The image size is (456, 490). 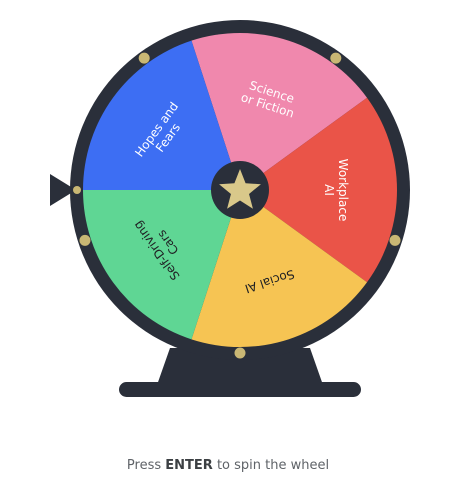 I want to click on hint-key: ENTER, so click(x=189, y=465).